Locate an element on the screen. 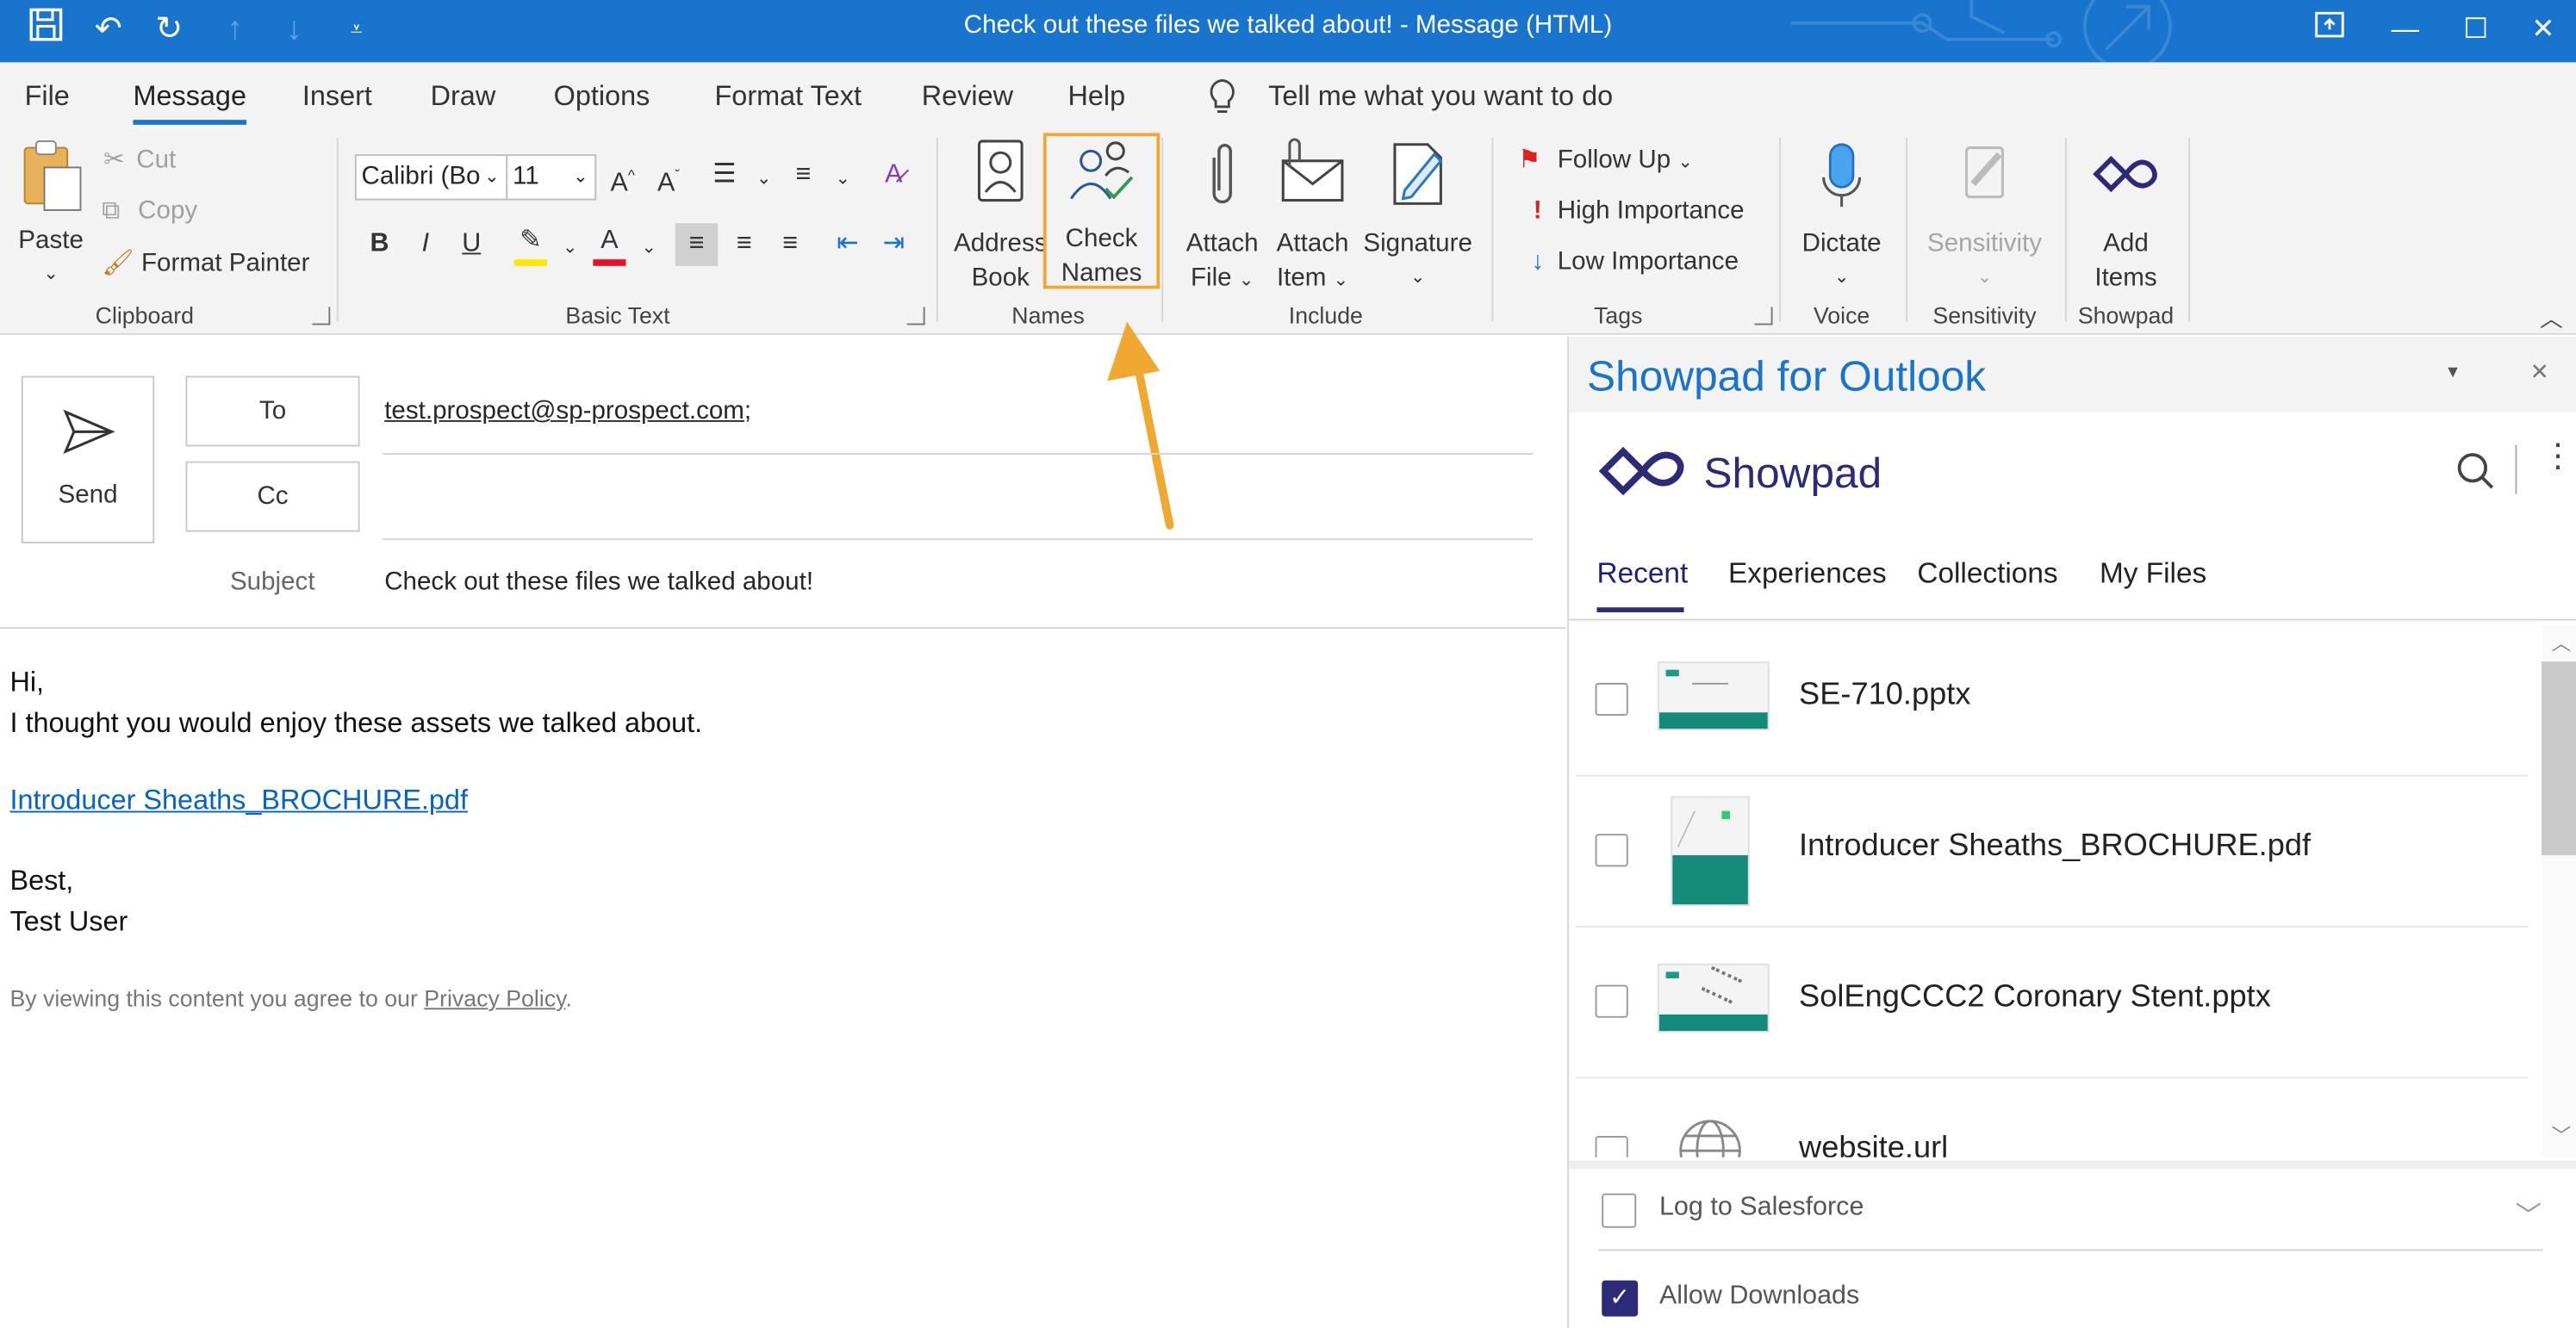 The image size is (2576, 1328). tab-my-files: My Files is located at coordinates (2153, 573).